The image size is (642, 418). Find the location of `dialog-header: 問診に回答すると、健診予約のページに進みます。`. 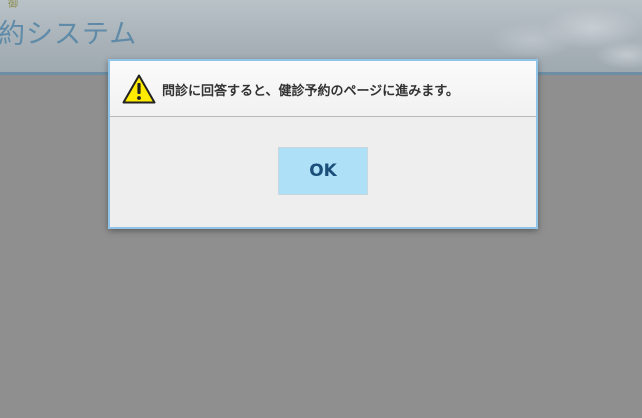

dialog-header: 問診に回答すると、健診予約のページに進みます。 is located at coordinates (323, 89).